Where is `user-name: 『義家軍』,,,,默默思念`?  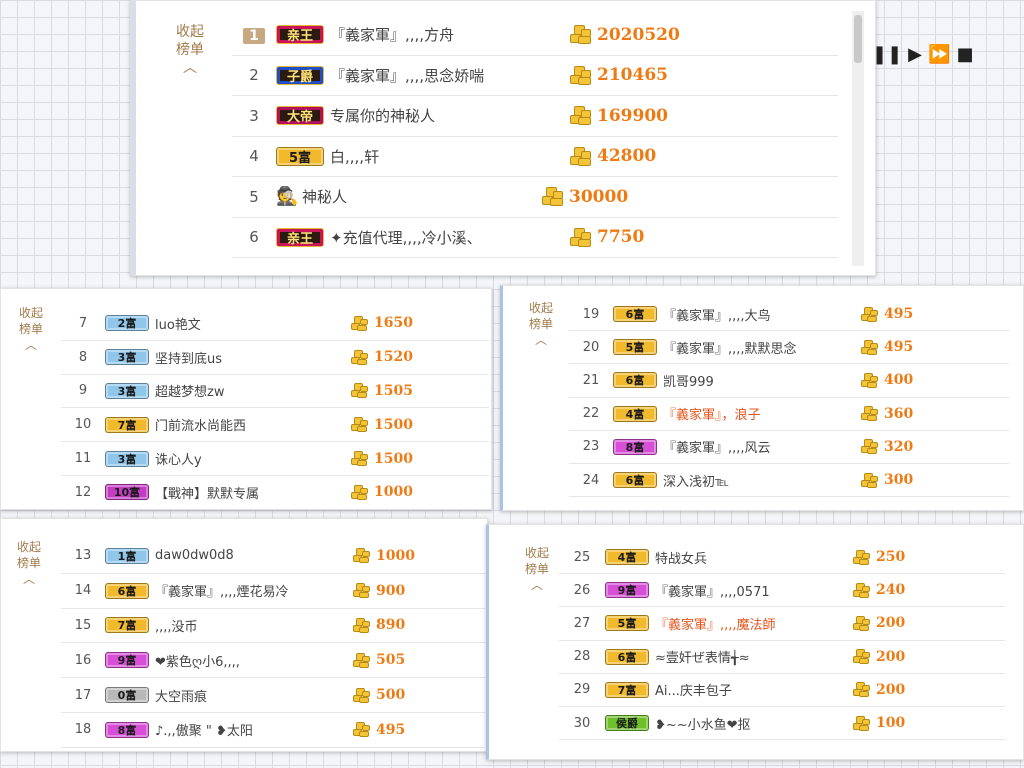 user-name: 『義家軍』,,,,默默思念 is located at coordinates (758, 347).